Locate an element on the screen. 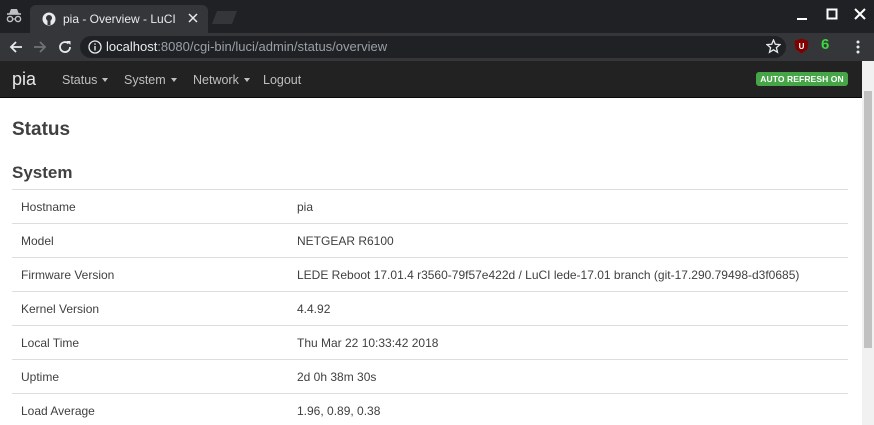 The height and width of the screenshot is (425, 874). new-tab-button is located at coordinates (224, 17).